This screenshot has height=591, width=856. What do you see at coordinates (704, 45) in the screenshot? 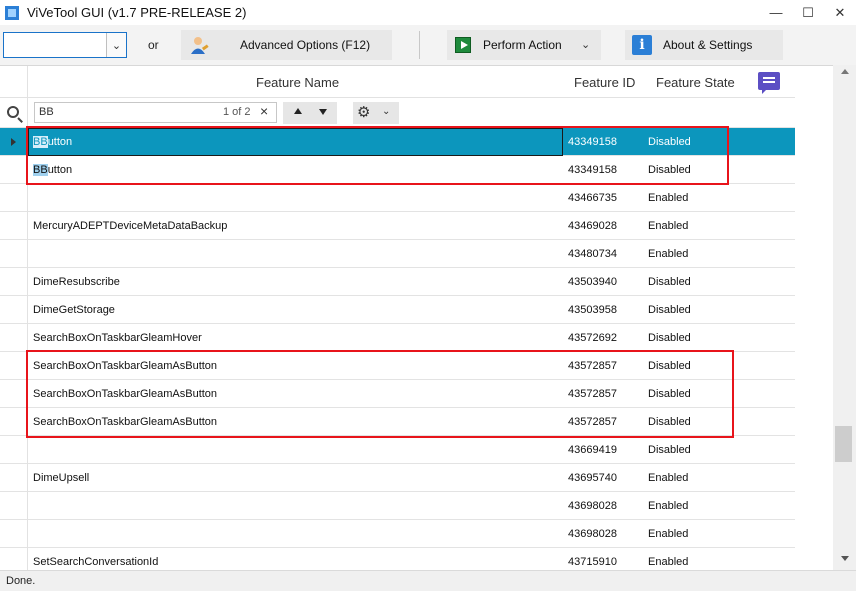
I see `about-settings-button: i About & Settings` at bounding box center [704, 45].